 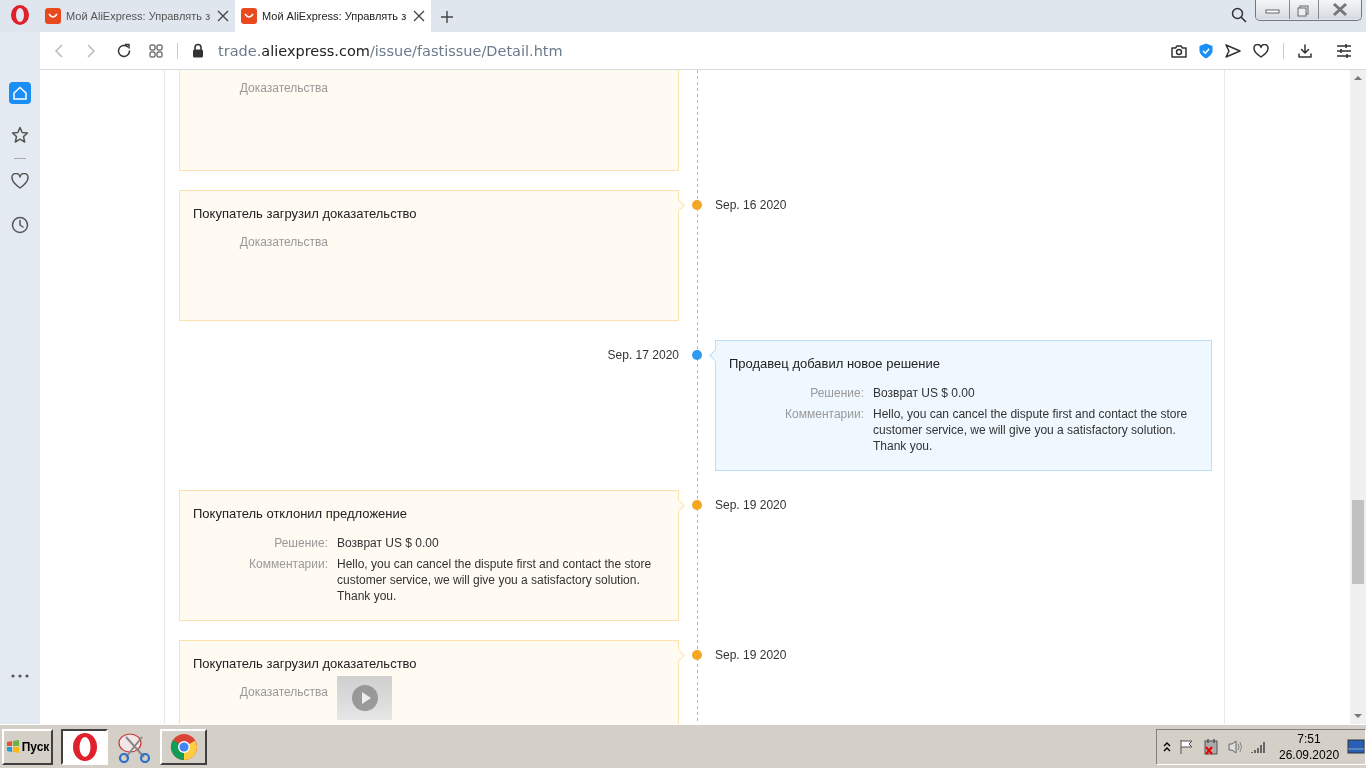 I want to click on clock-time: 7:51, so click(x=1309, y=738).